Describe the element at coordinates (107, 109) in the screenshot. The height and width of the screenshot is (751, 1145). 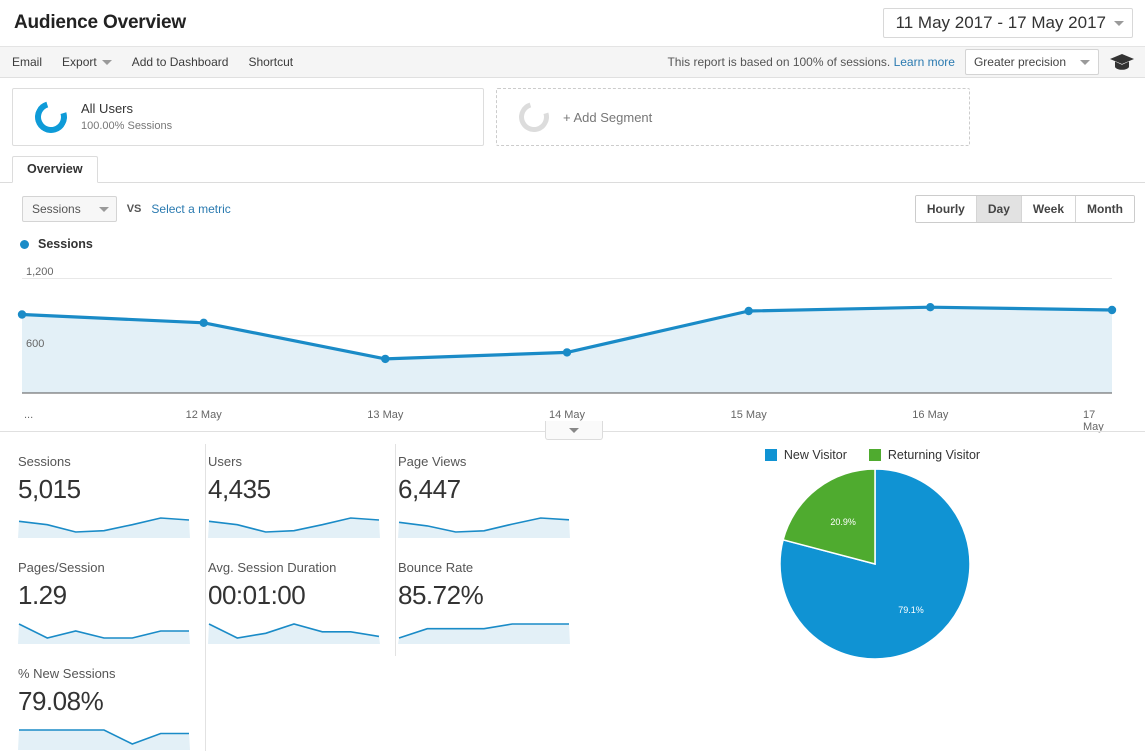
I see `segment-title: All Users` at that location.